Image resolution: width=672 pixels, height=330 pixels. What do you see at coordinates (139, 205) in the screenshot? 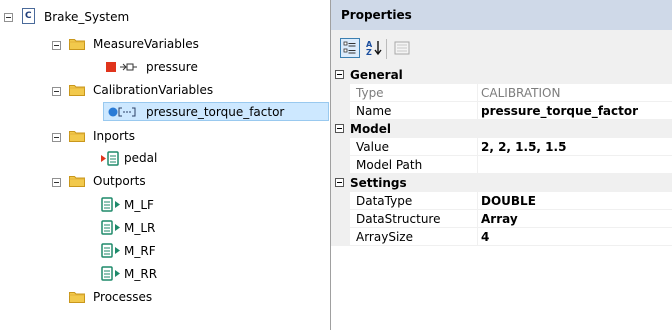
I see `tree-outport-label: M_LF` at bounding box center [139, 205].